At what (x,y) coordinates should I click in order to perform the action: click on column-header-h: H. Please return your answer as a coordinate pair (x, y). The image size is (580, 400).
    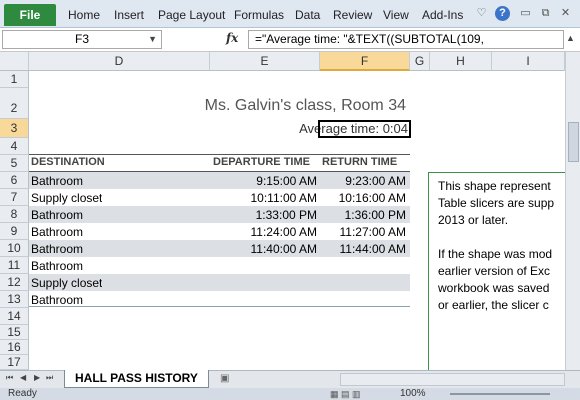
    Looking at the image, I should click on (461, 61).